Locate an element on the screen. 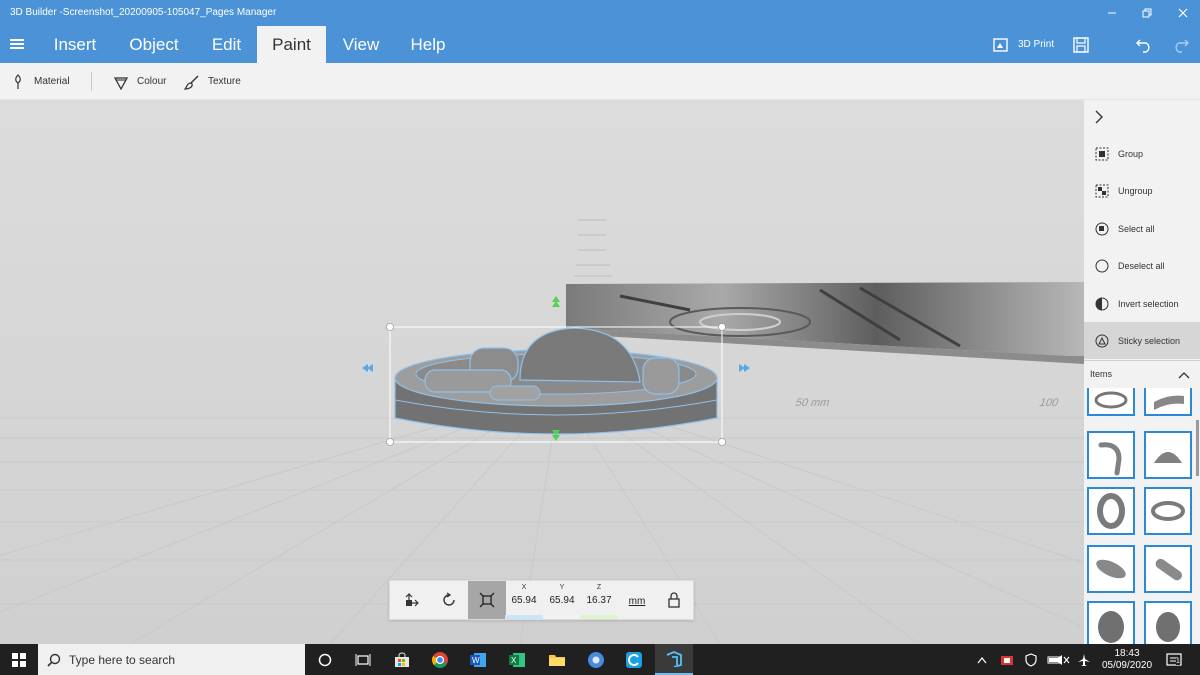 The image size is (1200, 675). redo-icon is located at coordinates (1182, 46).